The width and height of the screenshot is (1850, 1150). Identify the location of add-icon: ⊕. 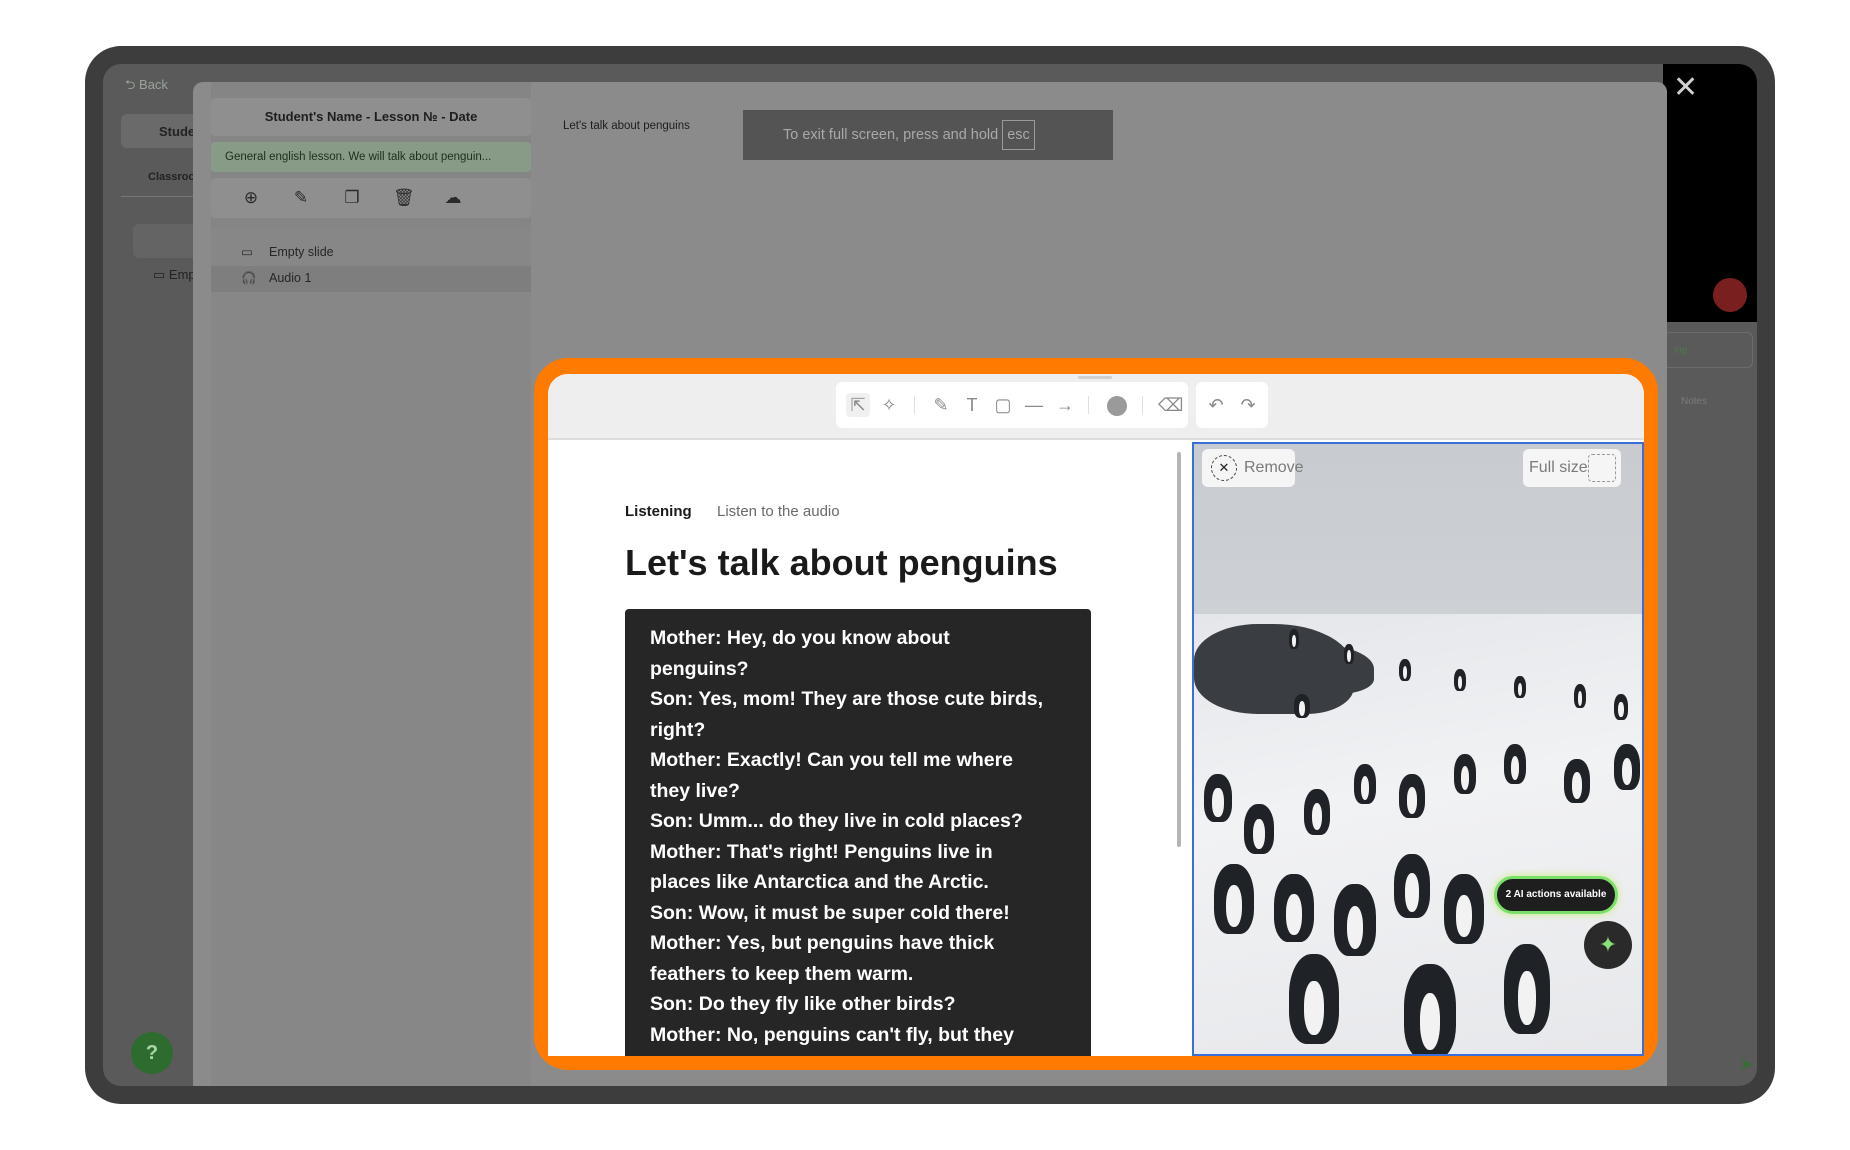
(251, 198).